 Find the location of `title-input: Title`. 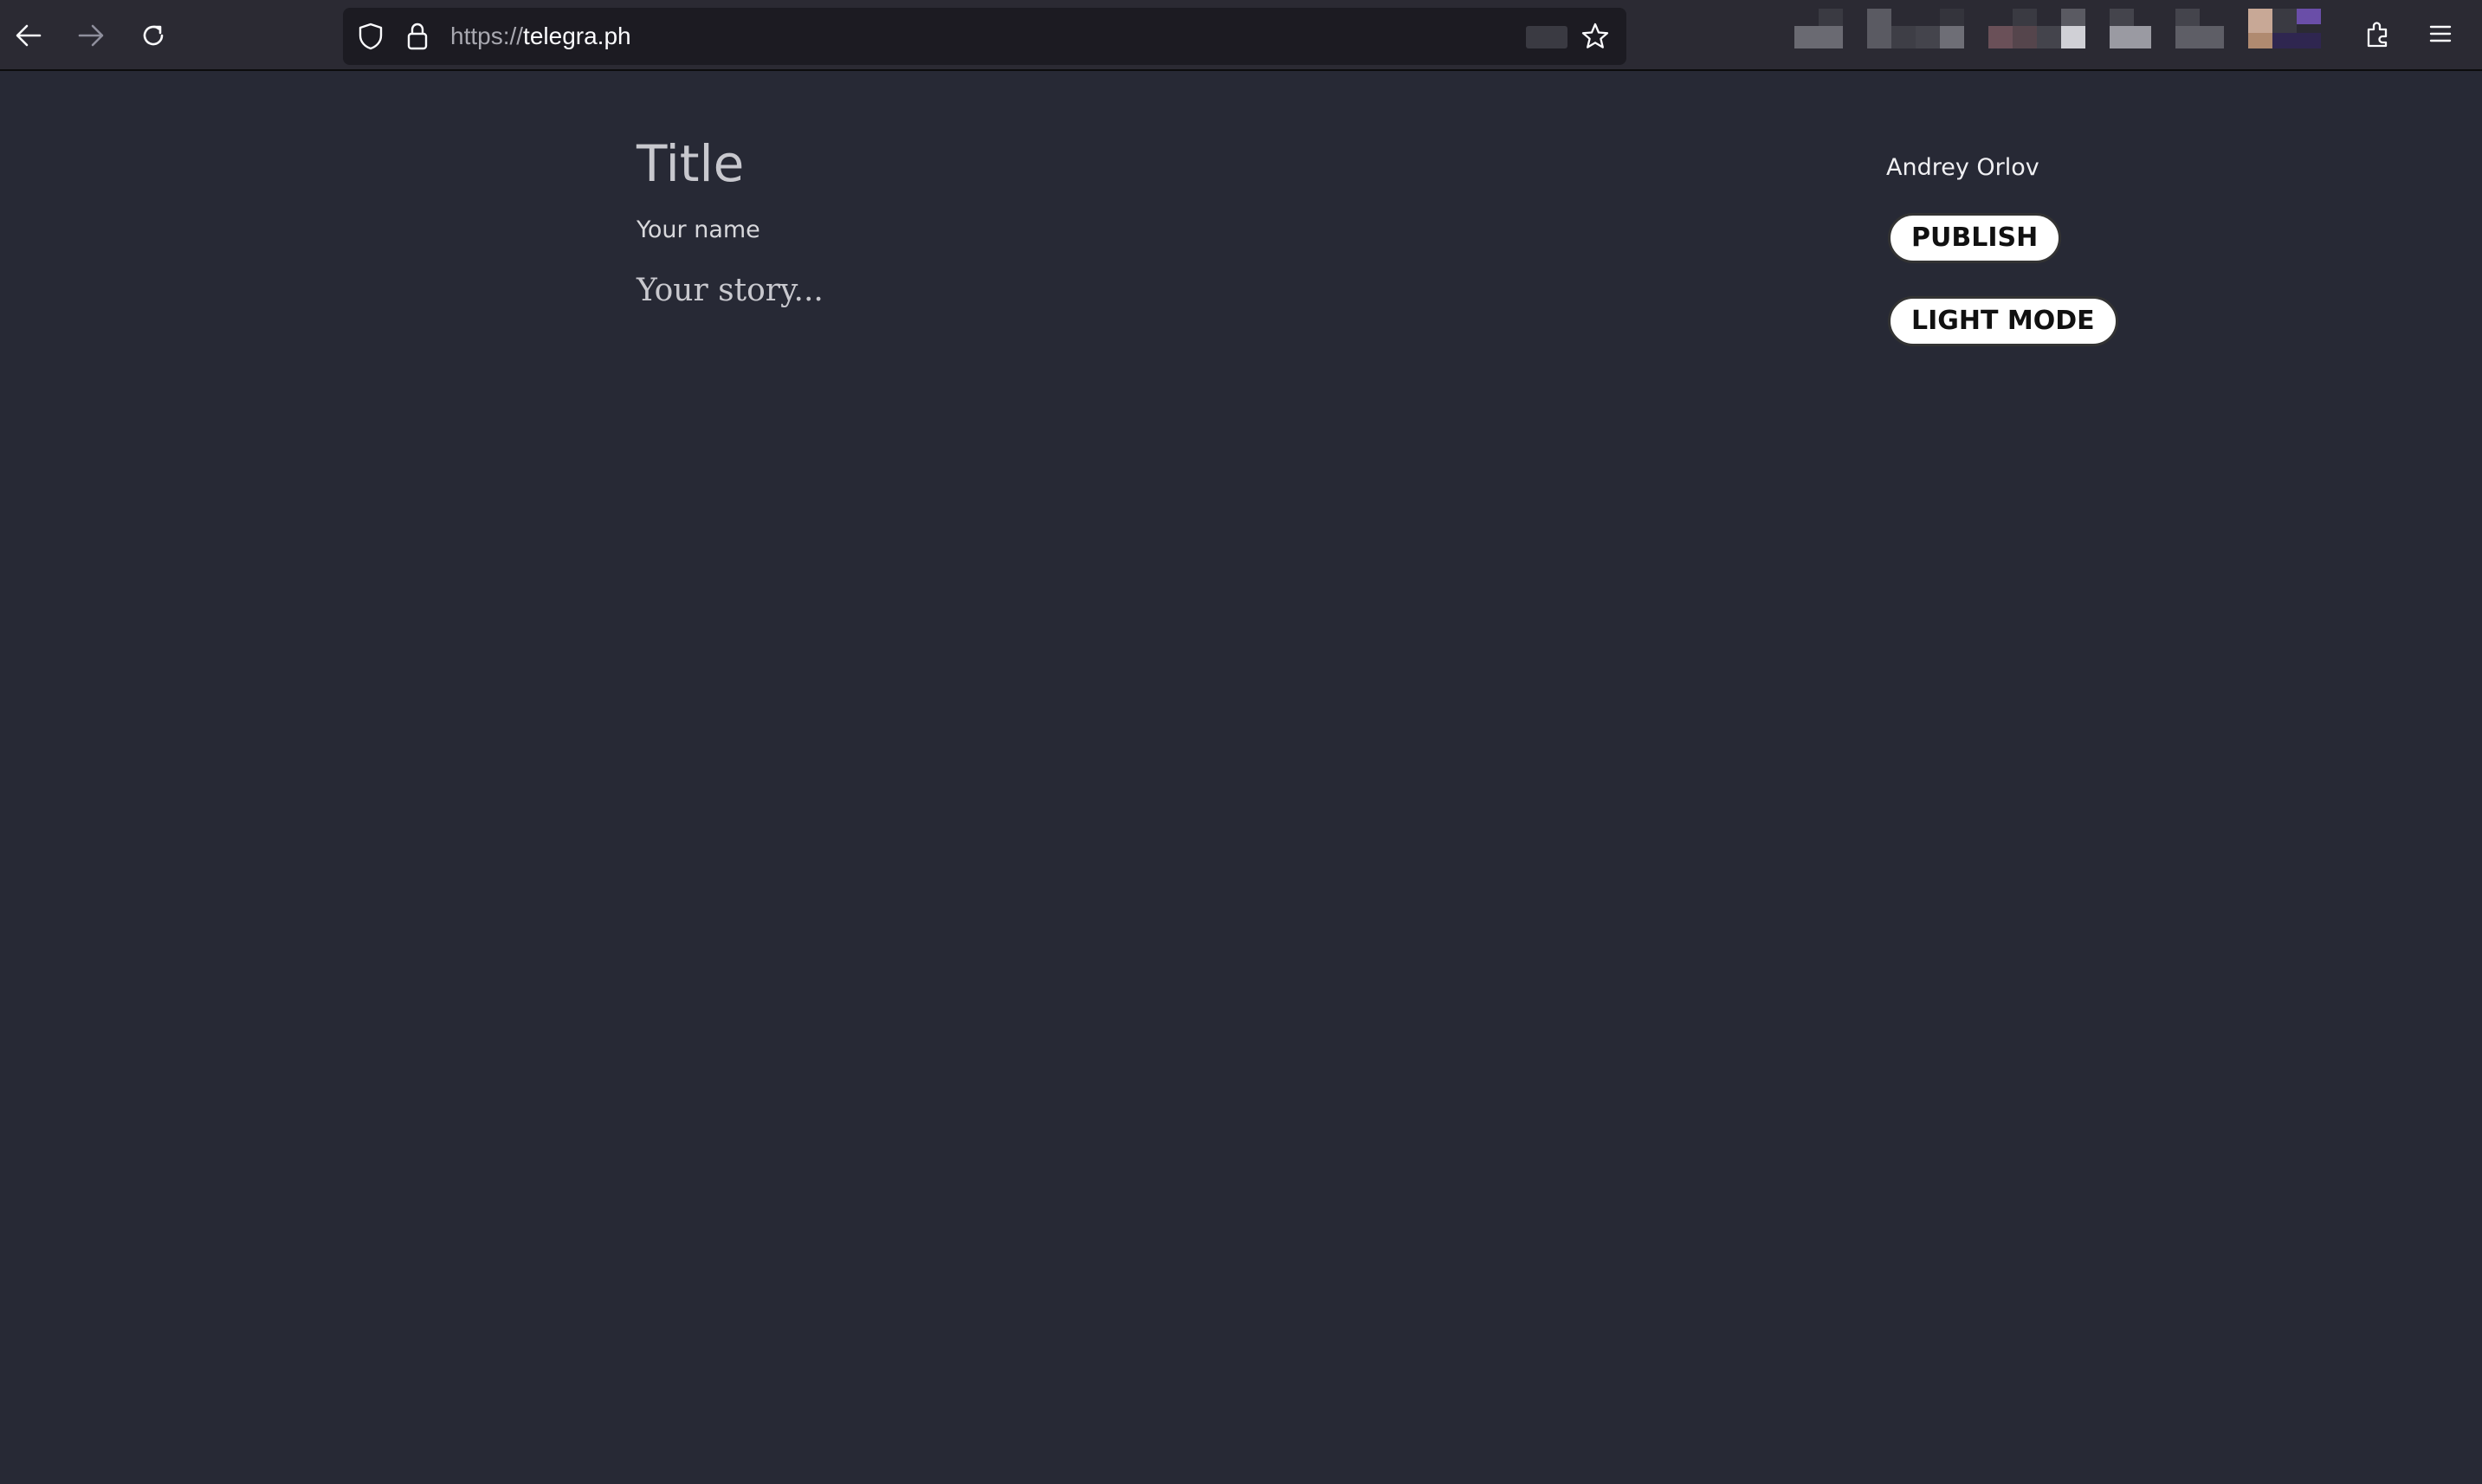

title-input: Title is located at coordinates (690, 164).